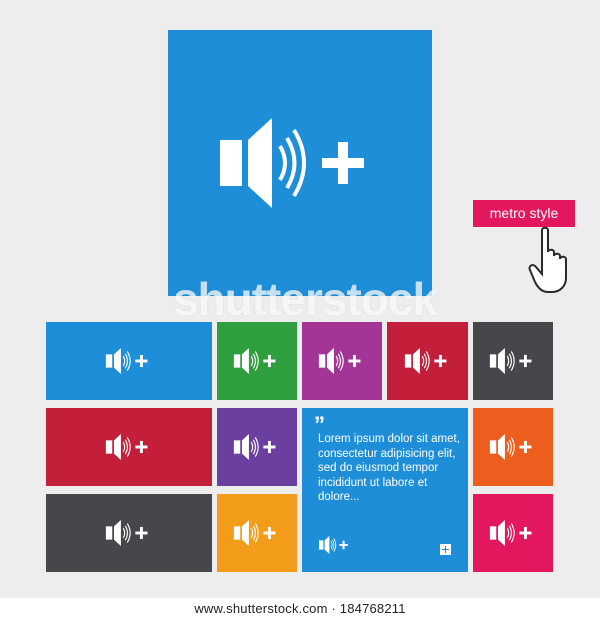 The image size is (600, 620). Describe the element at coordinates (305, 299) in the screenshot. I see `watermark: shutterstock` at that location.